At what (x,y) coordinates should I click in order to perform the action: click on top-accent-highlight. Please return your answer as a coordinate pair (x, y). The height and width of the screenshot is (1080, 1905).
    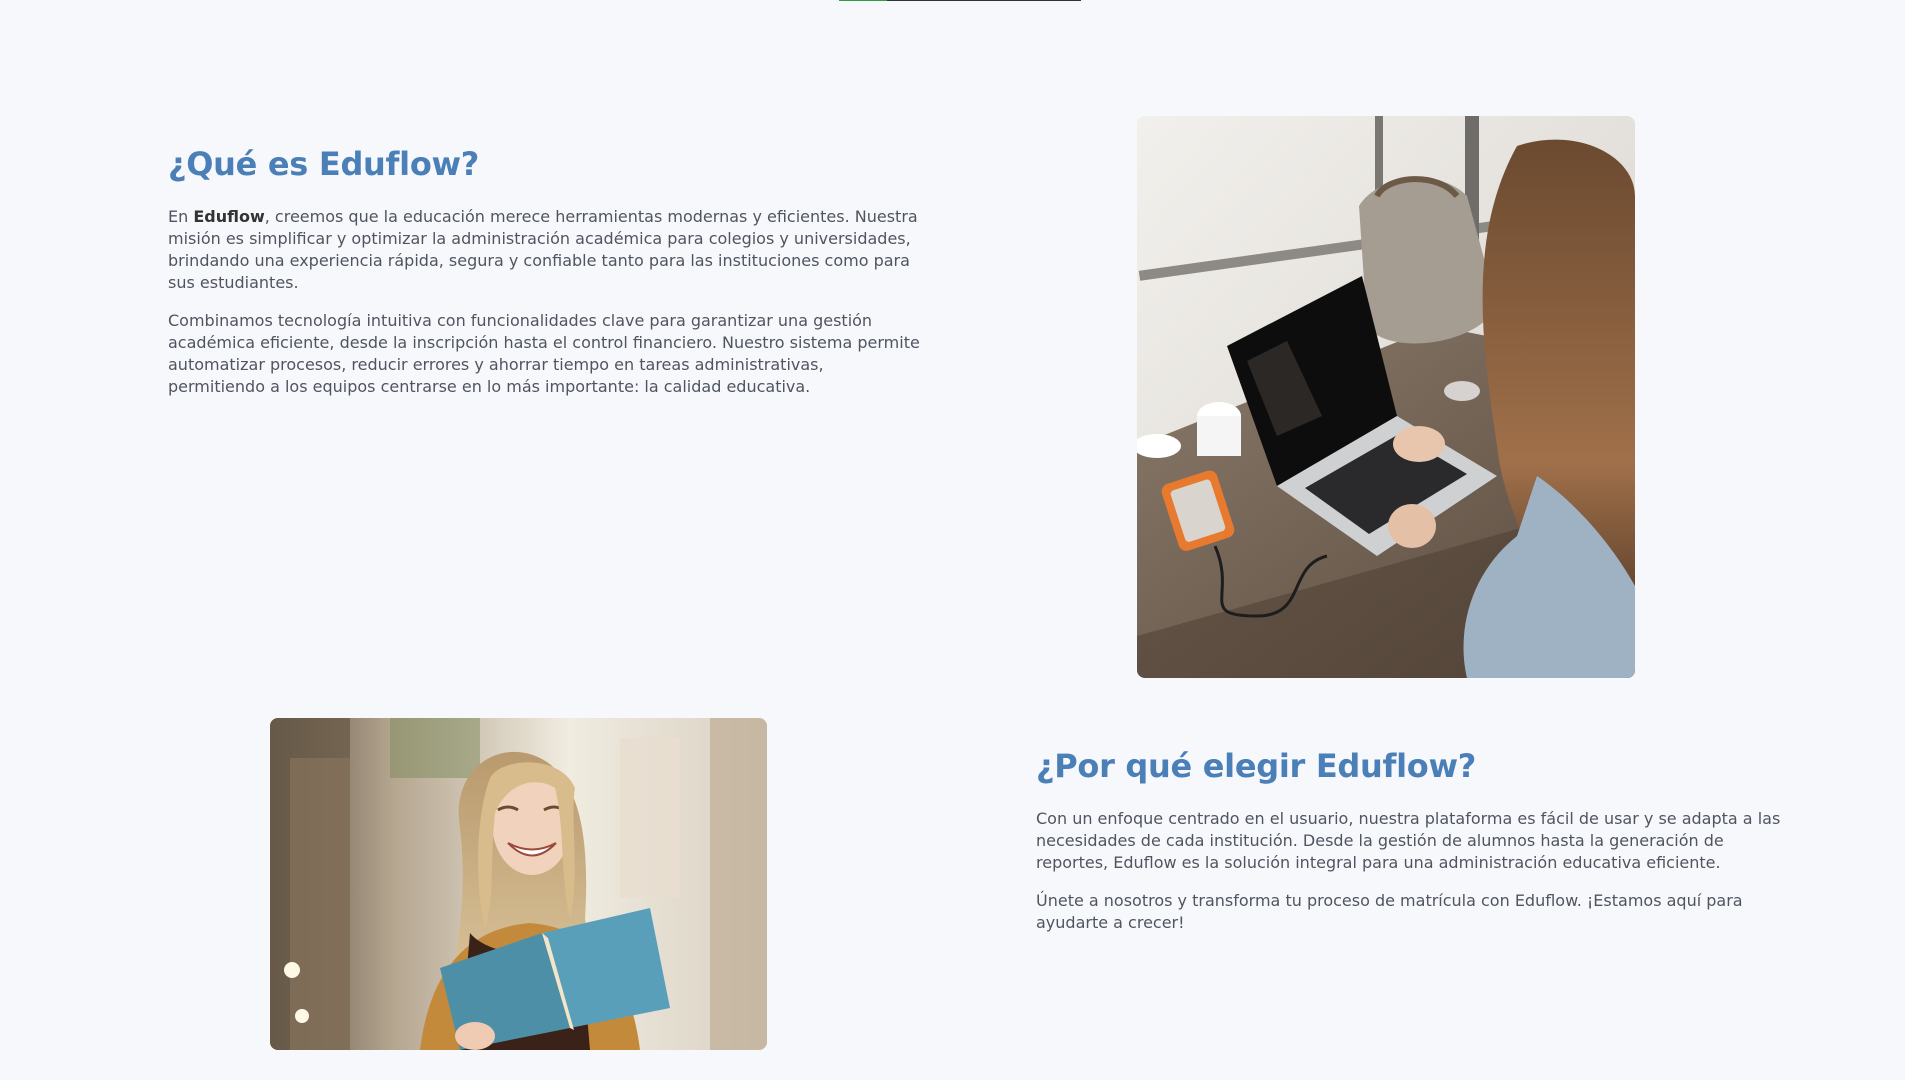
    Looking at the image, I should click on (863, 0).